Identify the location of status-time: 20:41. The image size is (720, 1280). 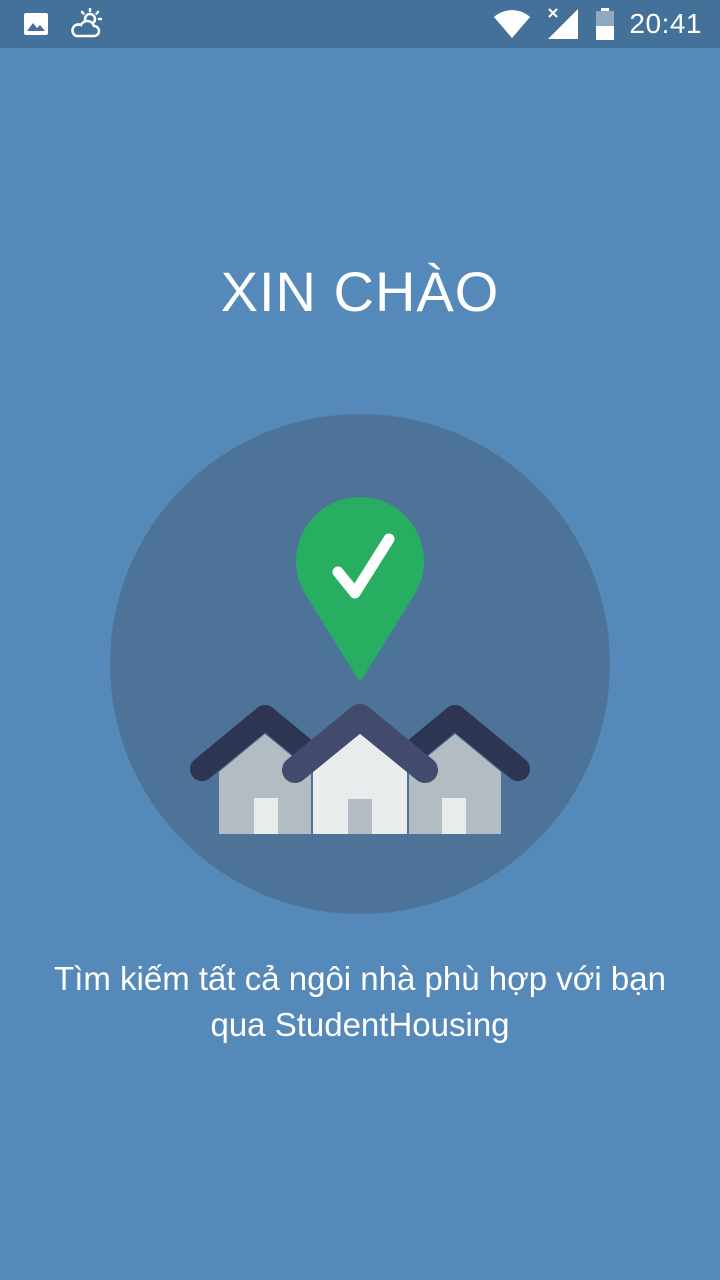
(665, 23).